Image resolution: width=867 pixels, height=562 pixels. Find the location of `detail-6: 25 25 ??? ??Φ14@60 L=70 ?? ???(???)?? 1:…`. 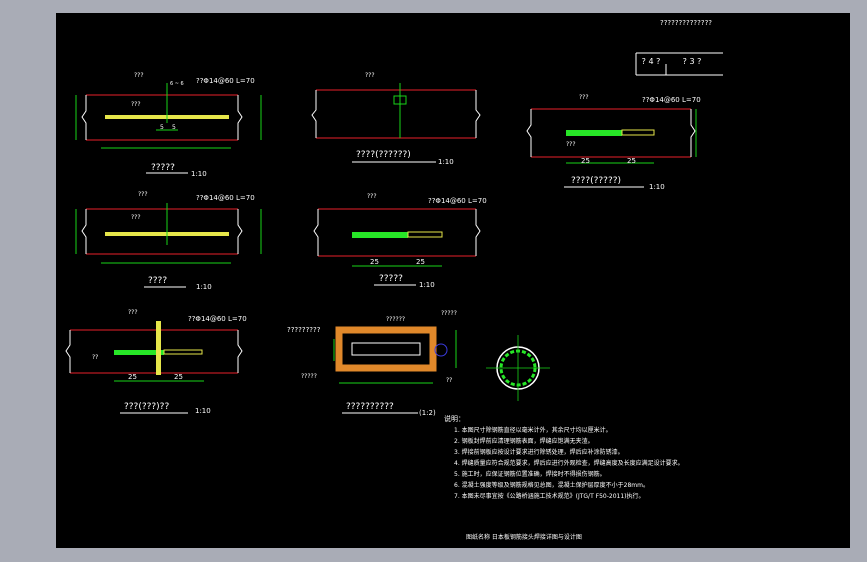

detail-6: 25 25 ??? ??Φ14@60 L=70 ?? ???(???)?? 1:… is located at coordinates (156, 362).